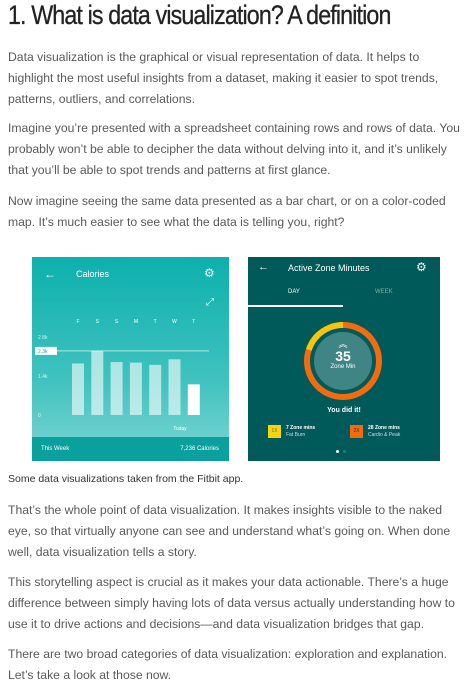 This screenshot has height=686, width=466. Describe the element at coordinates (384, 428) in the screenshot. I see `legend-2-line1: 28 Zone mins` at that location.